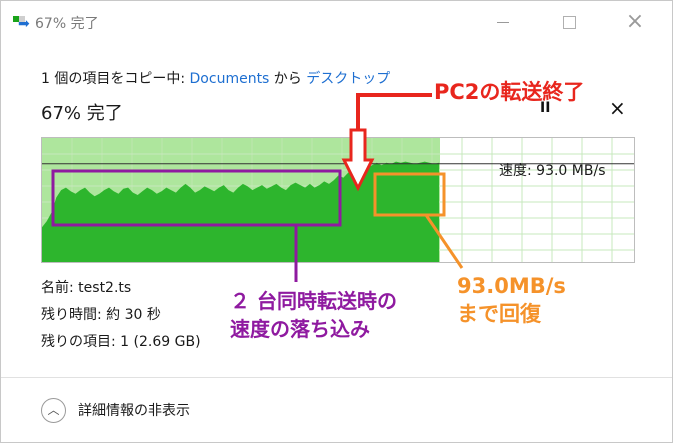 Image resolution: width=673 pixels, height=443 pixels. I want to click on copy-mid: から, so click(288, 79).